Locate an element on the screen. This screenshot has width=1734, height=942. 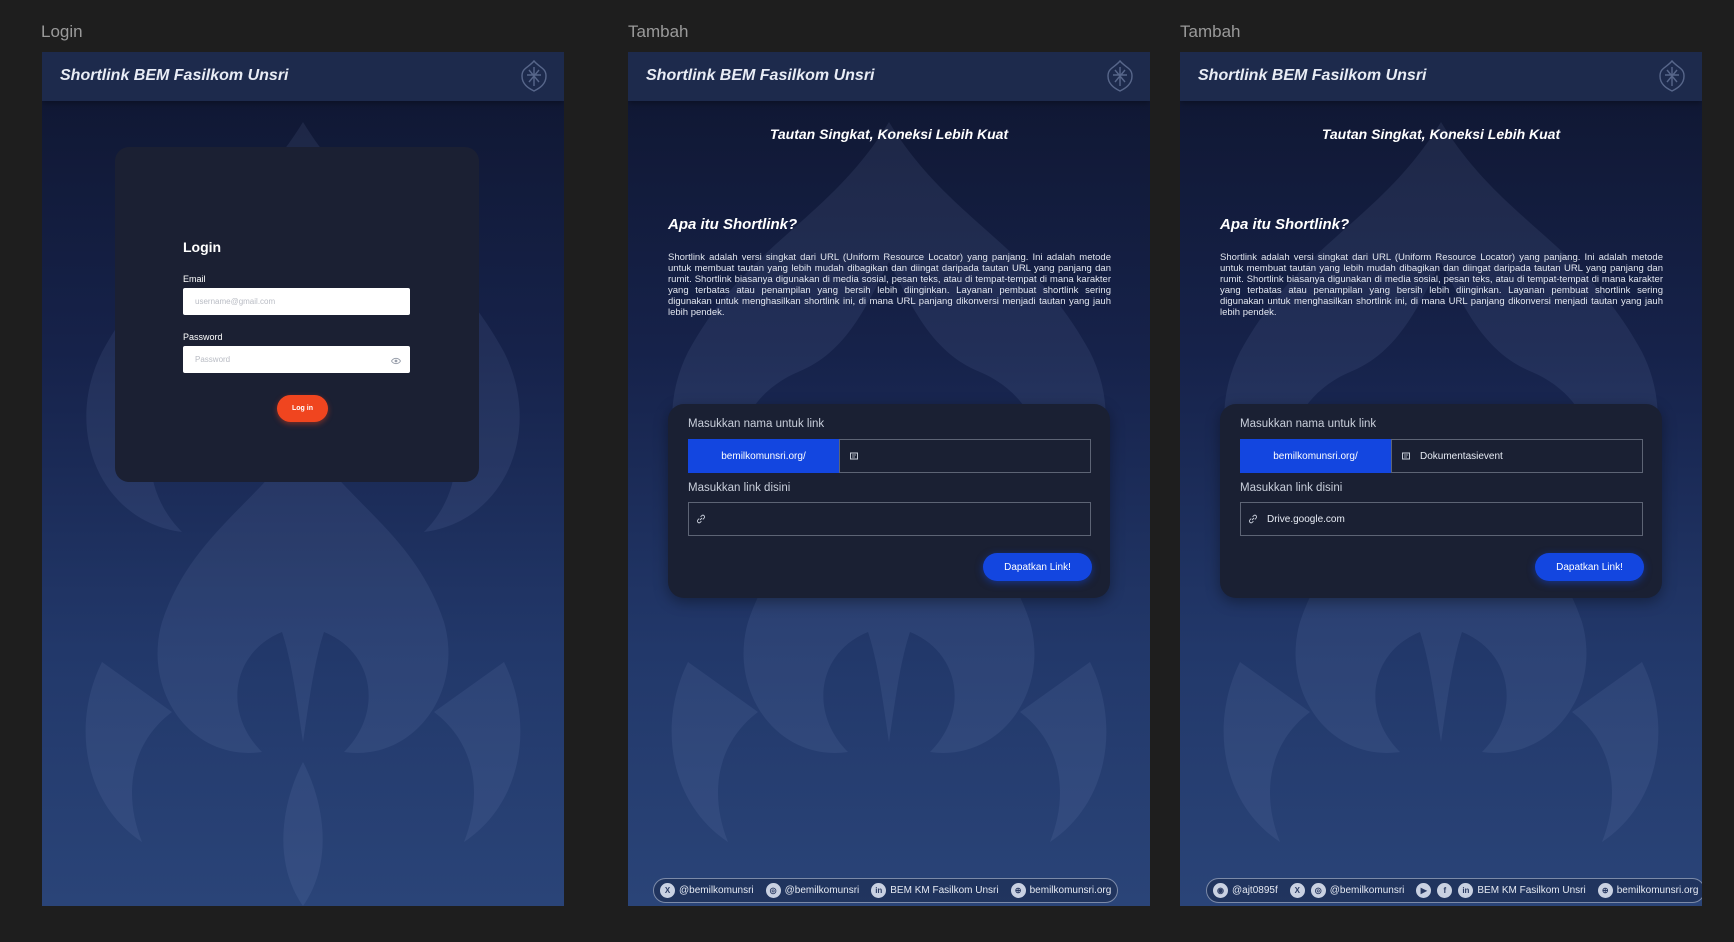
long-url-value: Drive.google.com is located at coordinates (1306, 519).